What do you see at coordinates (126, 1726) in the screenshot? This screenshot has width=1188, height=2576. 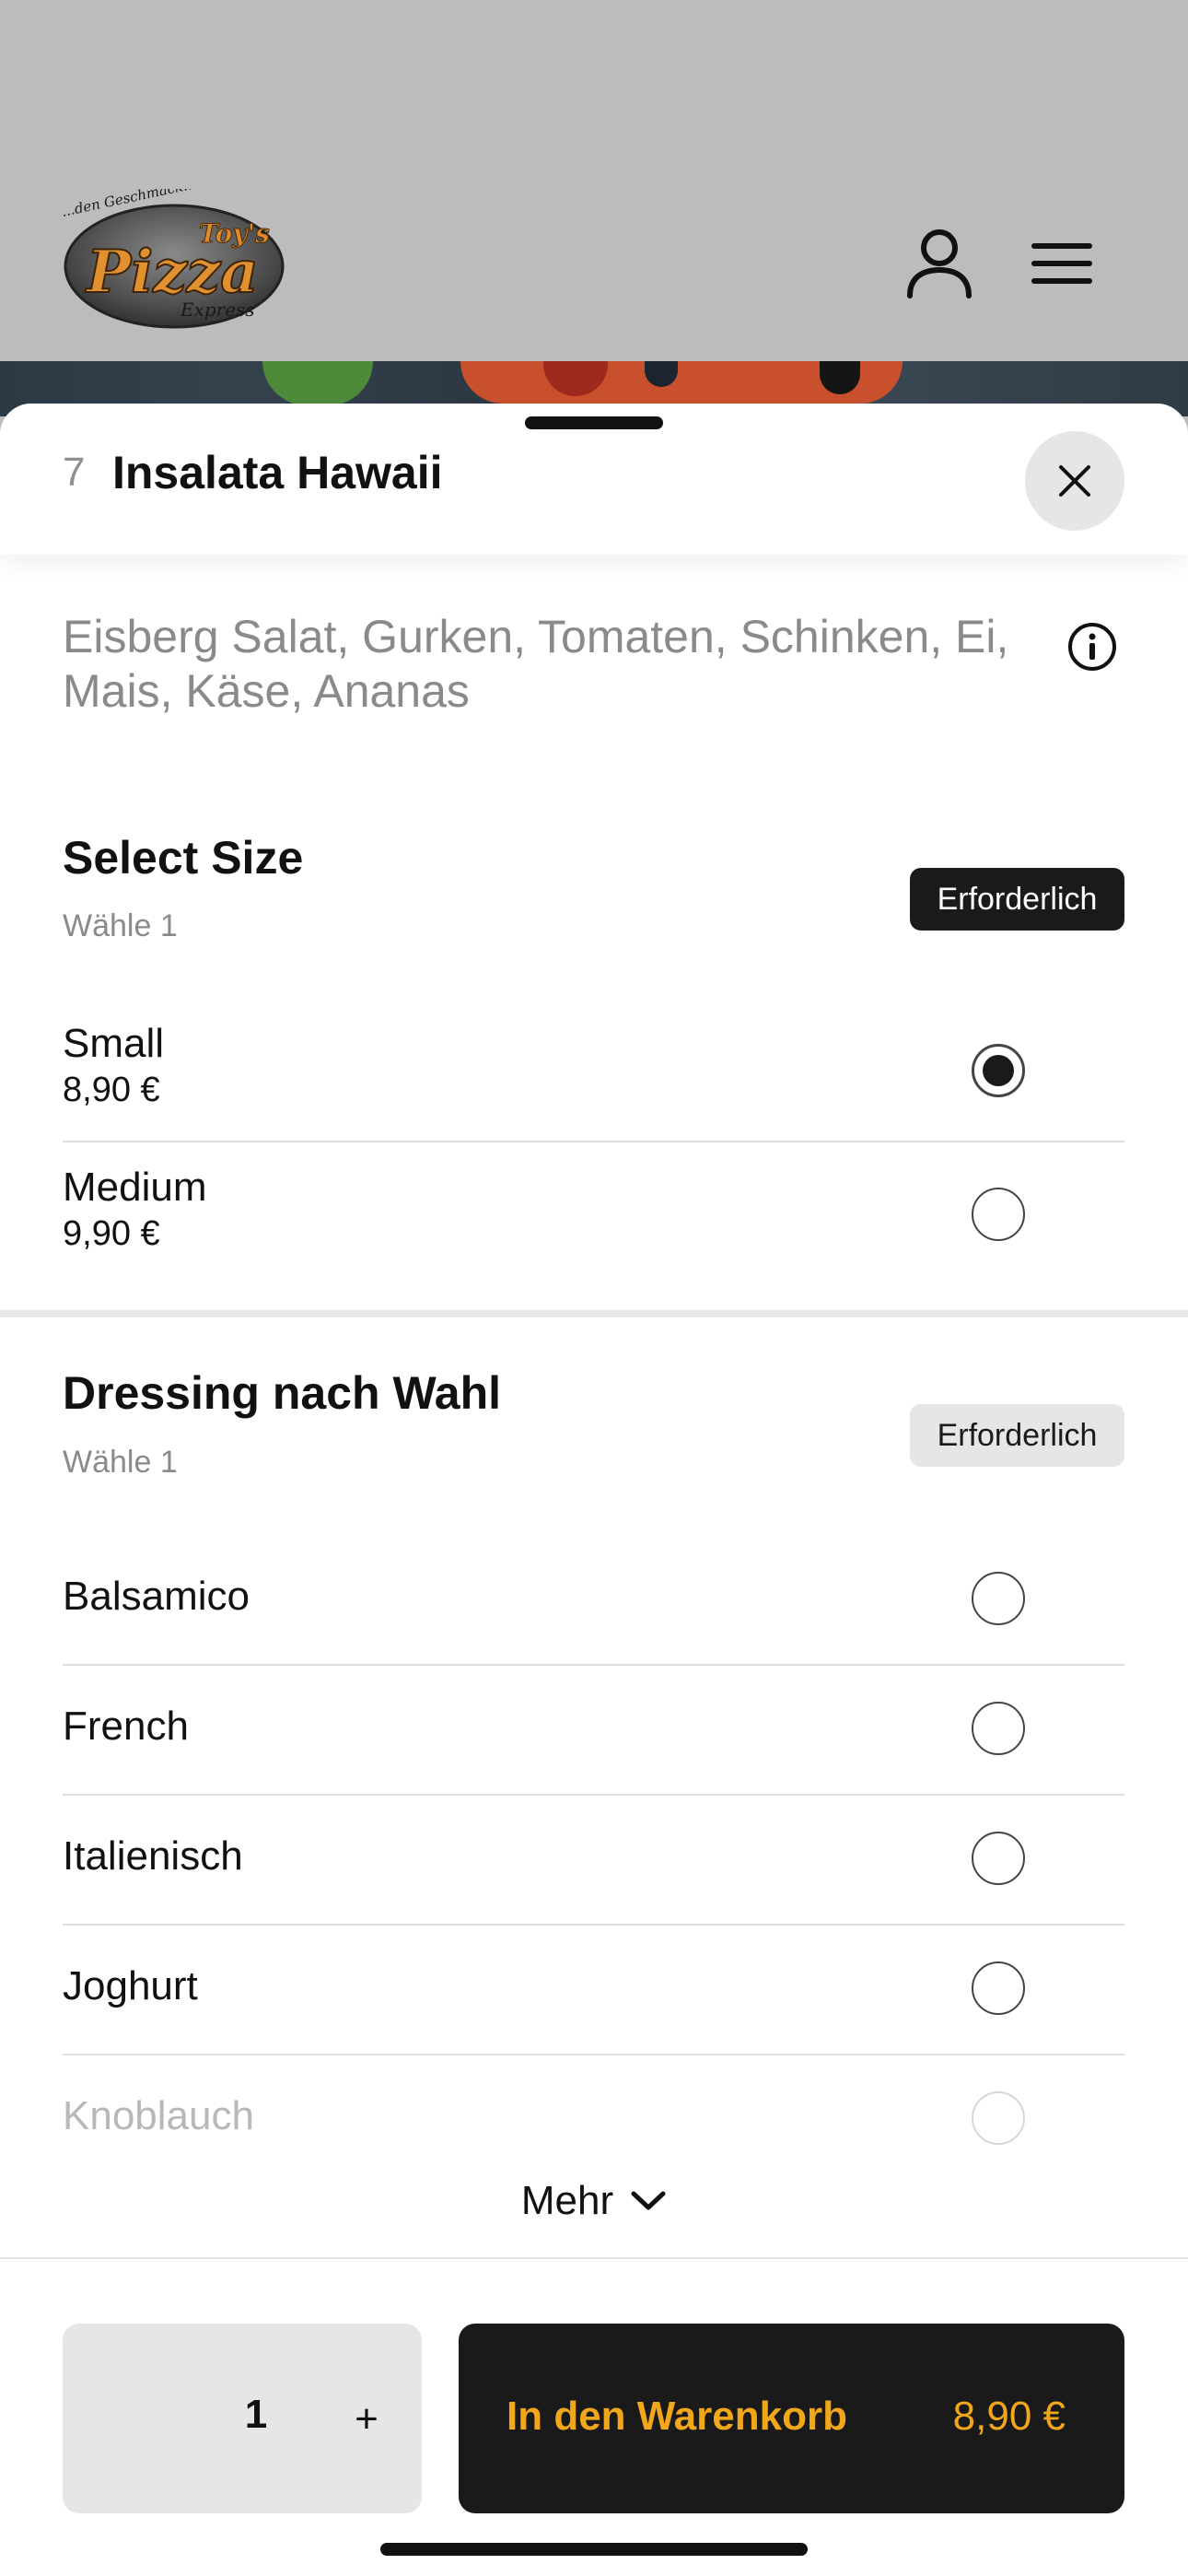 I see `option-name: French` at bounding box center [126, 1726].